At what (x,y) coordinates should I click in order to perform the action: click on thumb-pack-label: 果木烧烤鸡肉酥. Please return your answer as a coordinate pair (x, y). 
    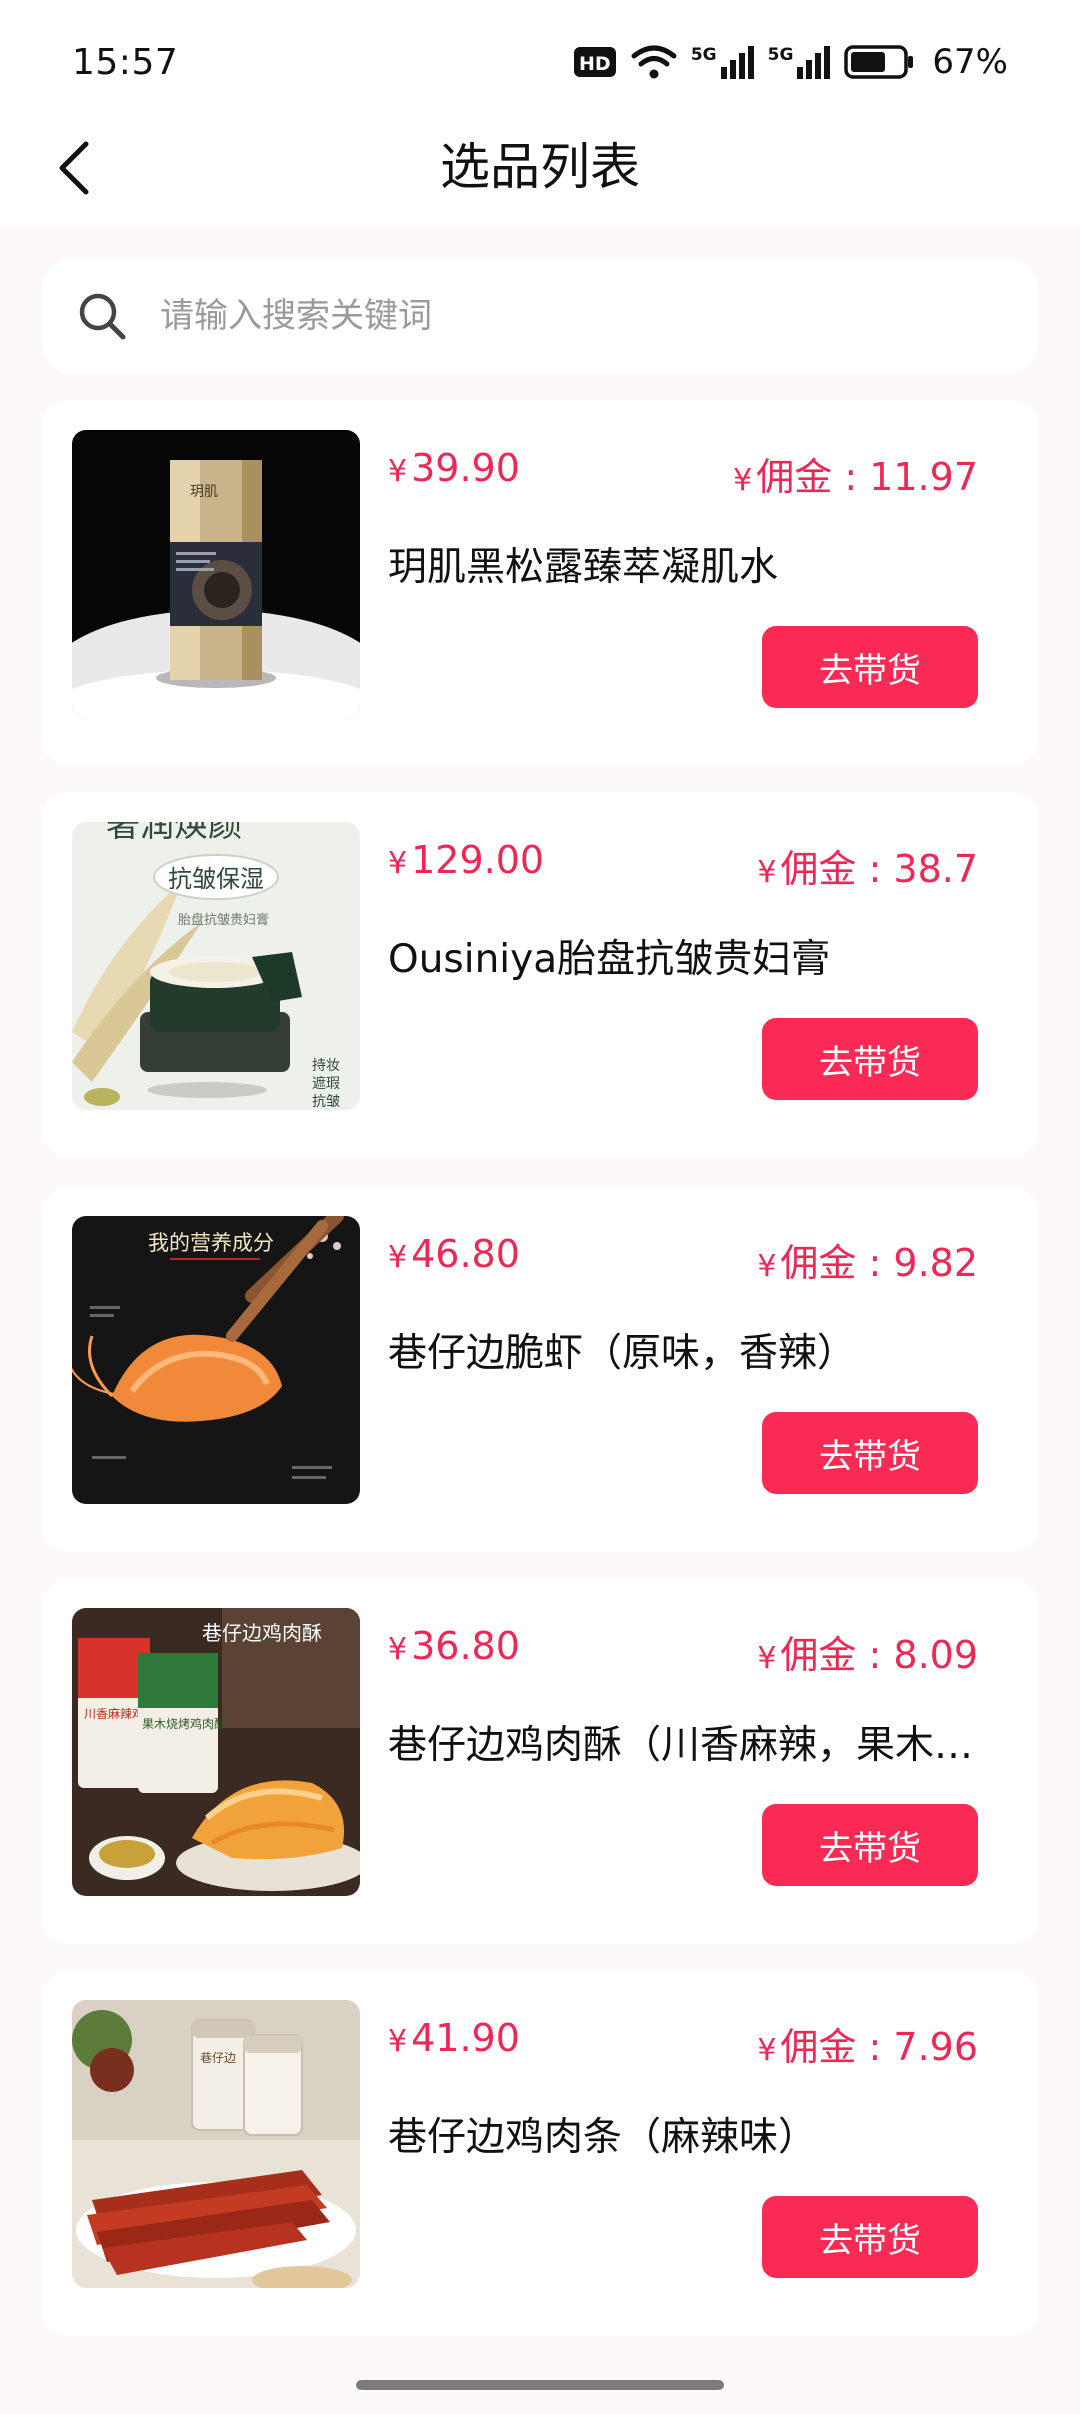
    Looking at the image, I should click on (184, 1723).